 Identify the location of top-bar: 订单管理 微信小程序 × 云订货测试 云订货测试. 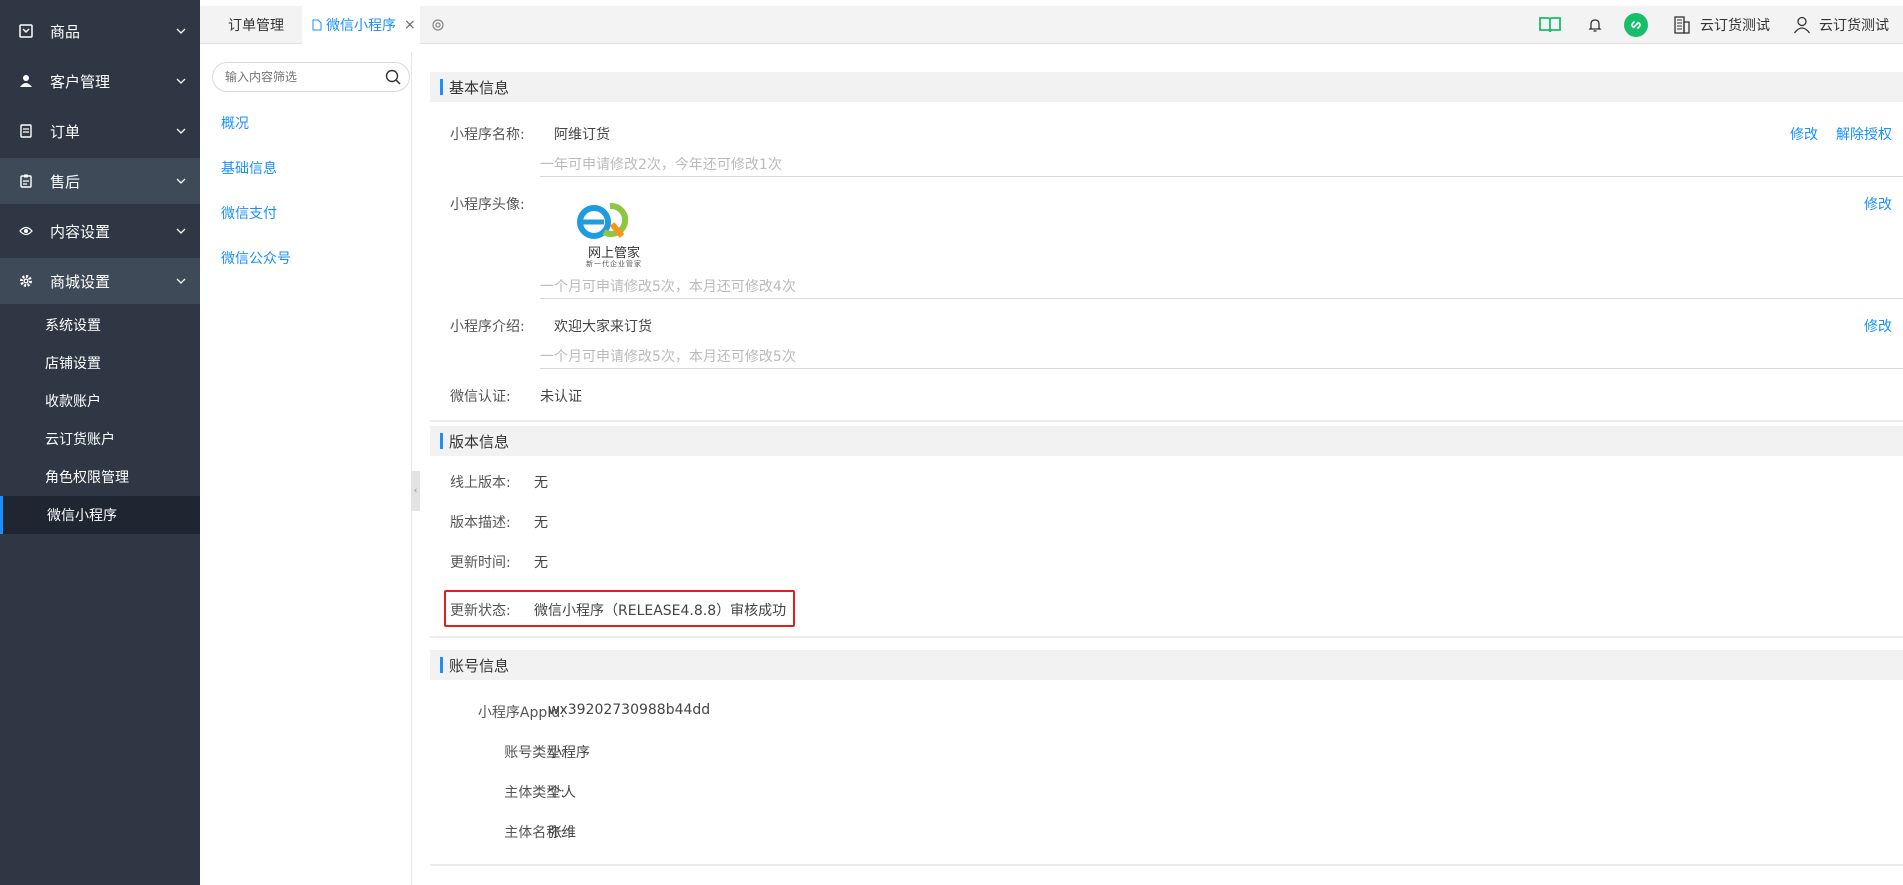
(1051, 25).